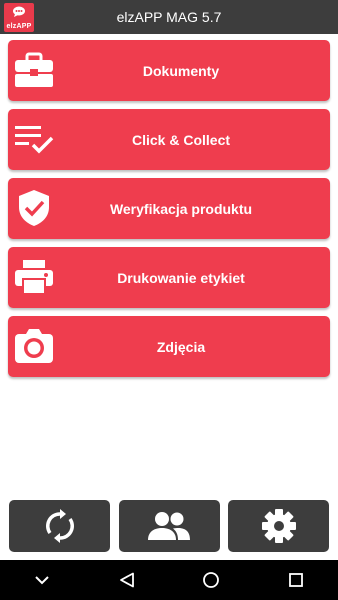 The height and width of the screenshot is (600, 338). What do you see at coordinates (181, 277) in the screenshot?
I see `label-printing-label: Drukowanie etykiet` at bounding box center [181, 277].